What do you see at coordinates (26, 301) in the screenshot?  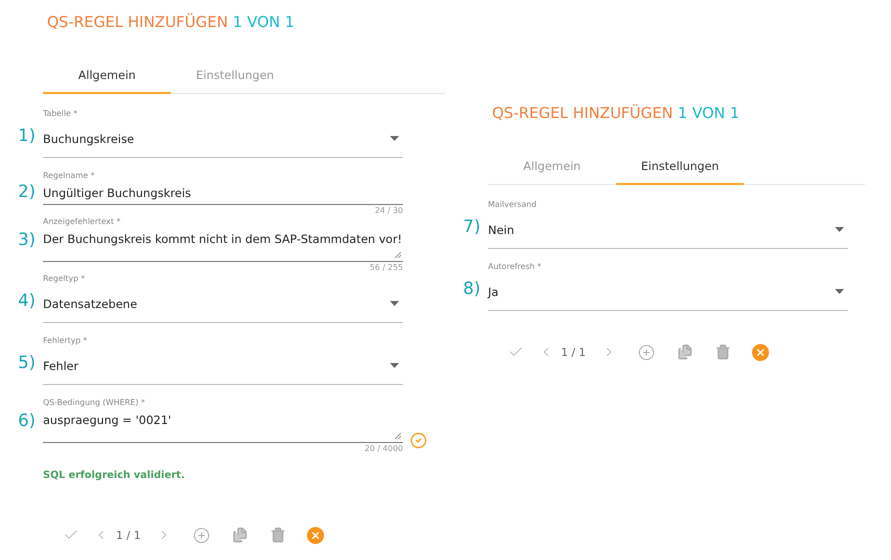 I see `step-number: 4)` at bounding box center [26, 301].